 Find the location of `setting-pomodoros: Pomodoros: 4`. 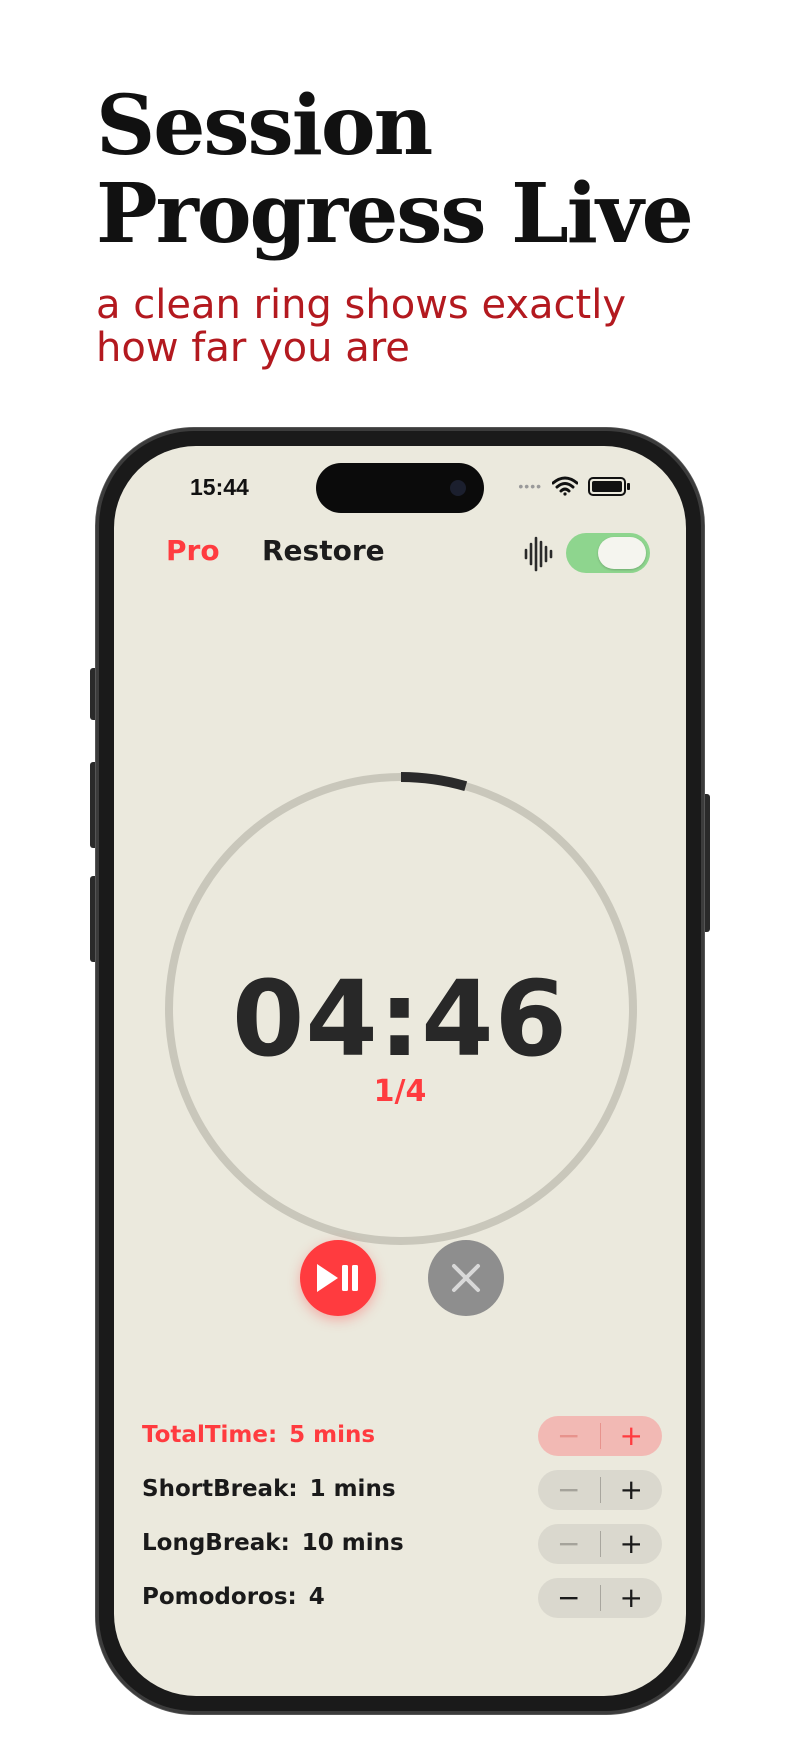

setting-pomodoros: Pomodoros: 4 is located at coordinates (233, 1597).